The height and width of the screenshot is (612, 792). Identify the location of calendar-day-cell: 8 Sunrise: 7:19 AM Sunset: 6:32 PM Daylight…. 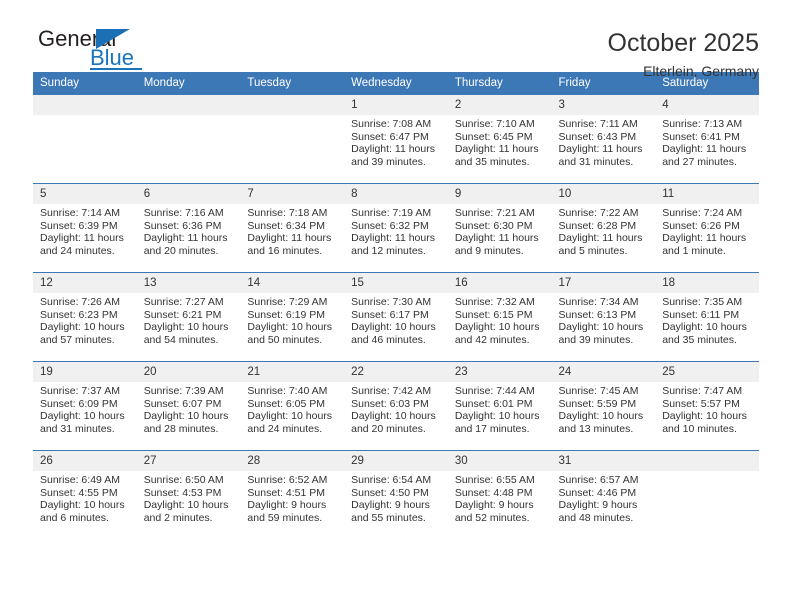
(396, 228).